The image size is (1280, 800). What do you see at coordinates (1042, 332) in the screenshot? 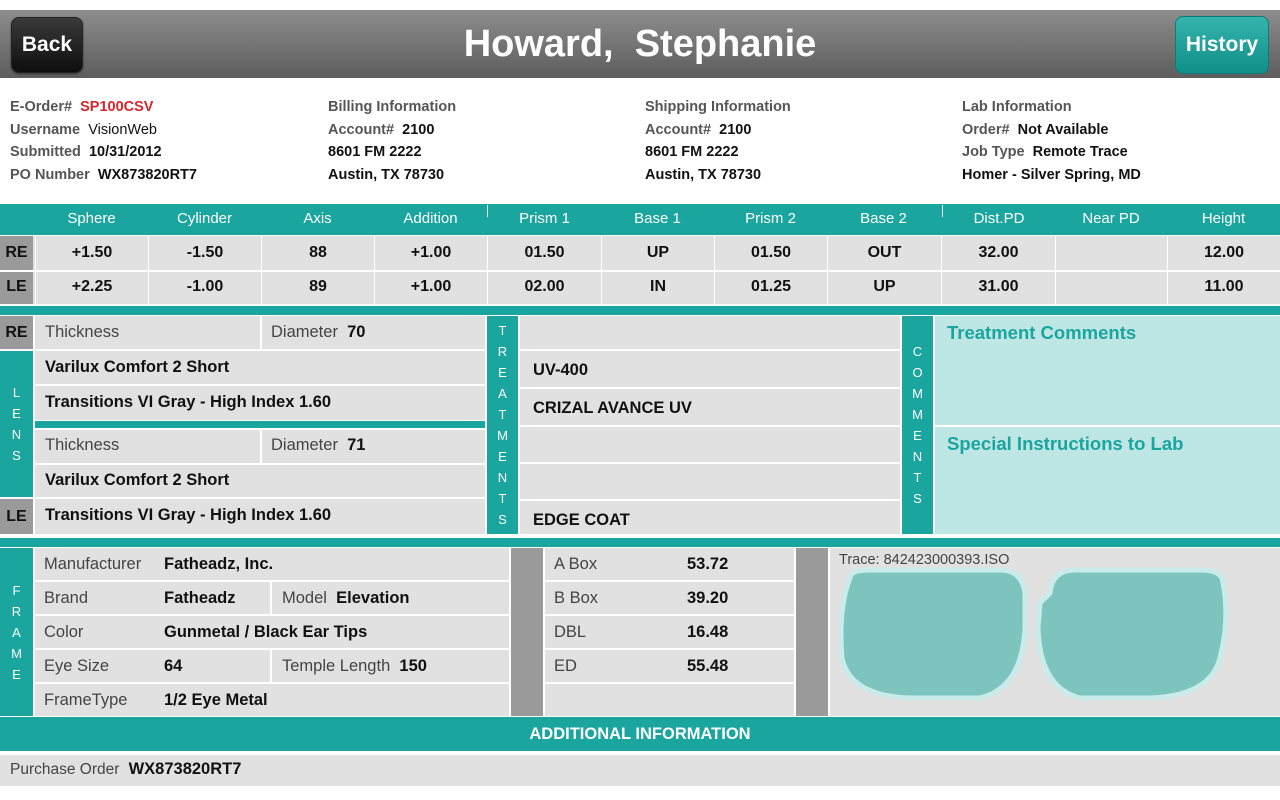
I see `treatment-comments-title: Treatment Comments` at bounding box center [1042, 332].